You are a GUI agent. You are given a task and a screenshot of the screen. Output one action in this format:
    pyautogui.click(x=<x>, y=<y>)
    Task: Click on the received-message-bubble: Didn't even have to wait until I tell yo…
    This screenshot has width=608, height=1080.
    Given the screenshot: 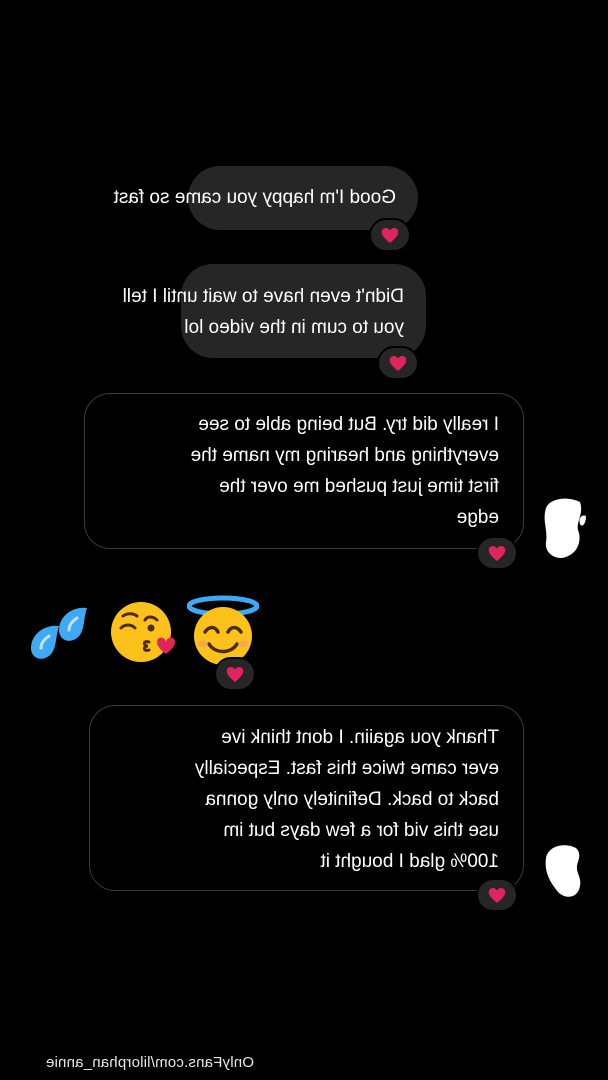 What is the action you would take?
    pyautogui.click(x=274, y=311)
    